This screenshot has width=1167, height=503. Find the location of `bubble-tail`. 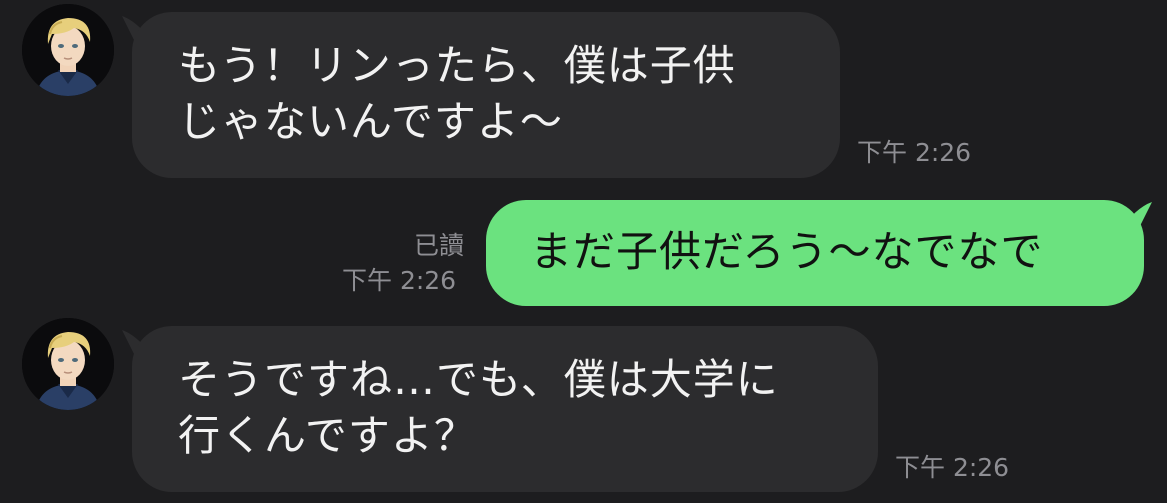

bubble-tail is located at coordinates (1139, 214).